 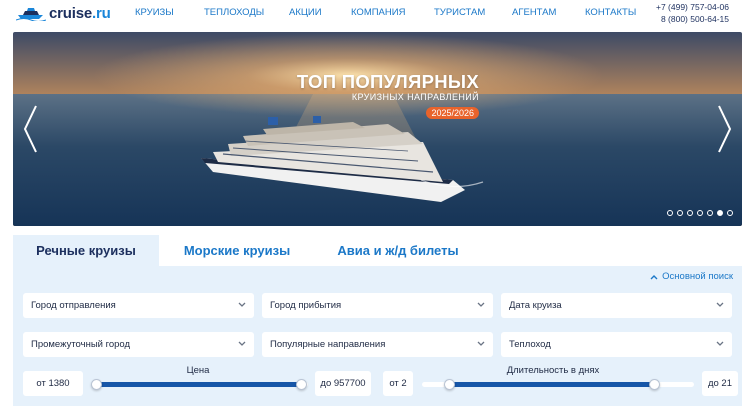 I want to click on price-max-handle, so click(x=301, y=384).